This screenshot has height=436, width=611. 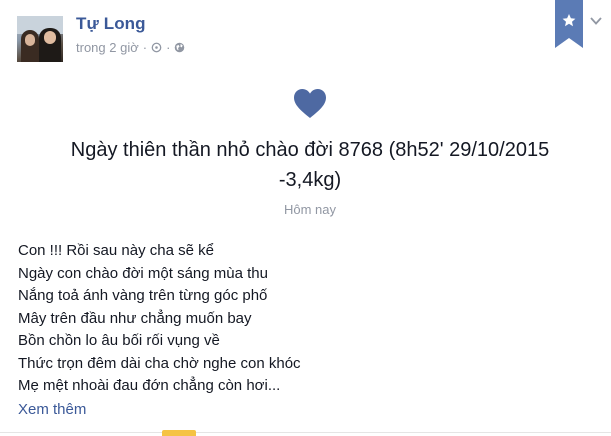 What do you see at coordinates (596, 21) in the screenshot?
I see `chevron-down-icon` at bounding box center [596, 21].